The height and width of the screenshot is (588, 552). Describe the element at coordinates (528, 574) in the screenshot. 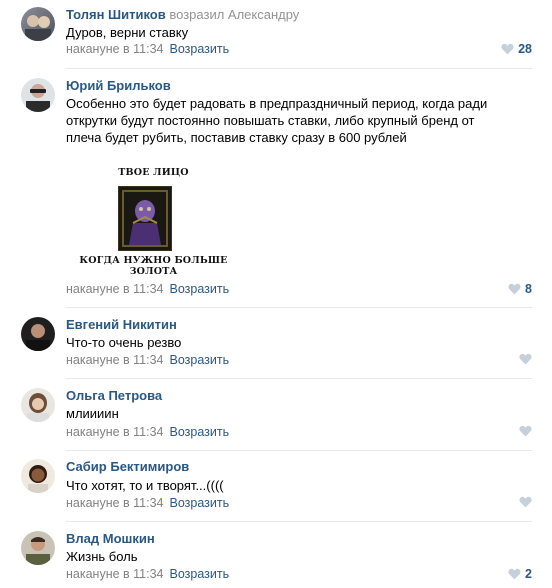

I see `like-count: 2` at that location.